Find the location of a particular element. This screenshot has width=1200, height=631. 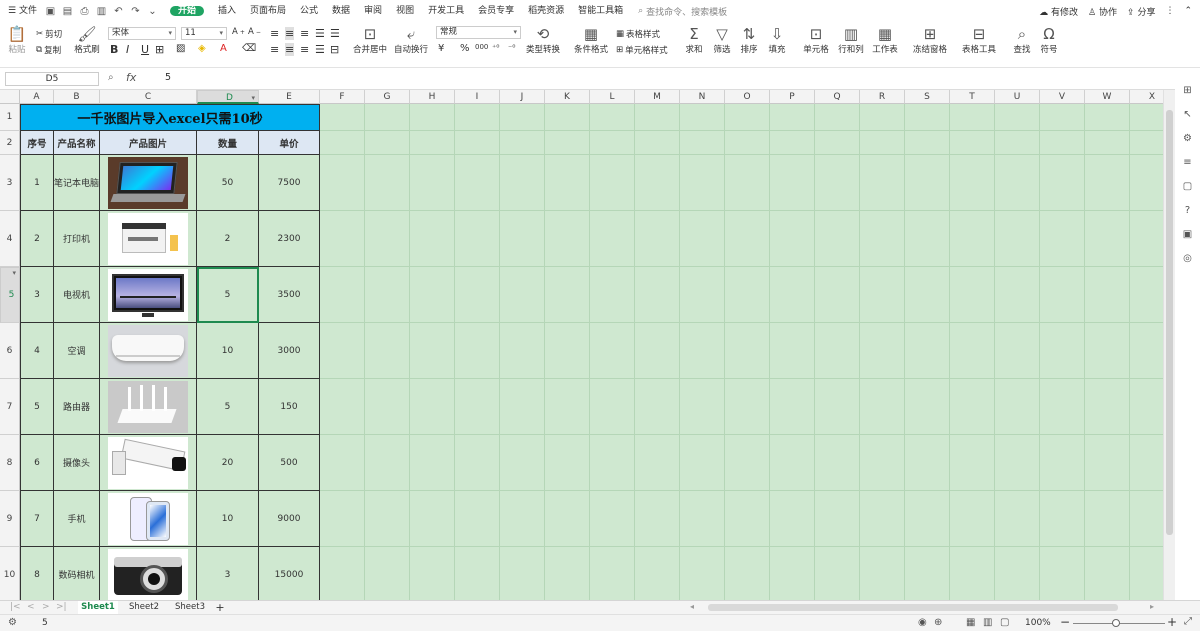

table-cell: 路由器 is located at coordinates (77, 407).